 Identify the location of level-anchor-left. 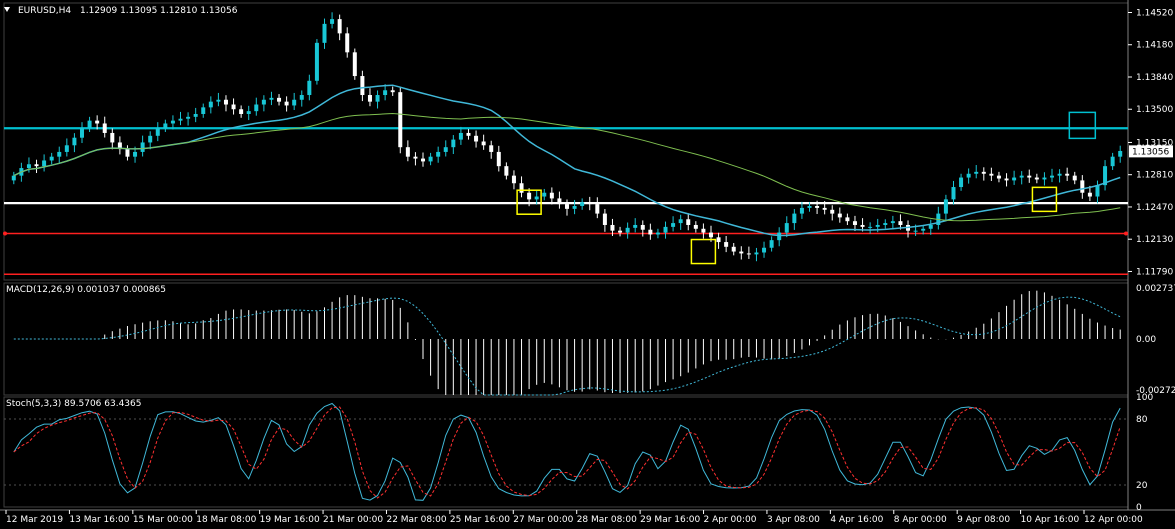
(5, 233).